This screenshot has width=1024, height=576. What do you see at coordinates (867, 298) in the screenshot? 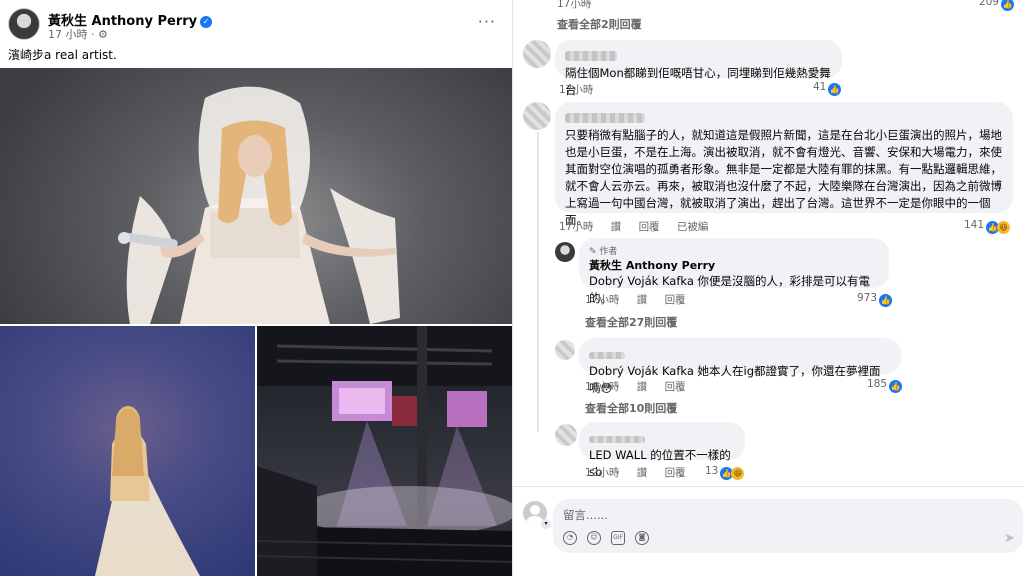
I see `reaction-count: 973` at bounding box center [867, 298].